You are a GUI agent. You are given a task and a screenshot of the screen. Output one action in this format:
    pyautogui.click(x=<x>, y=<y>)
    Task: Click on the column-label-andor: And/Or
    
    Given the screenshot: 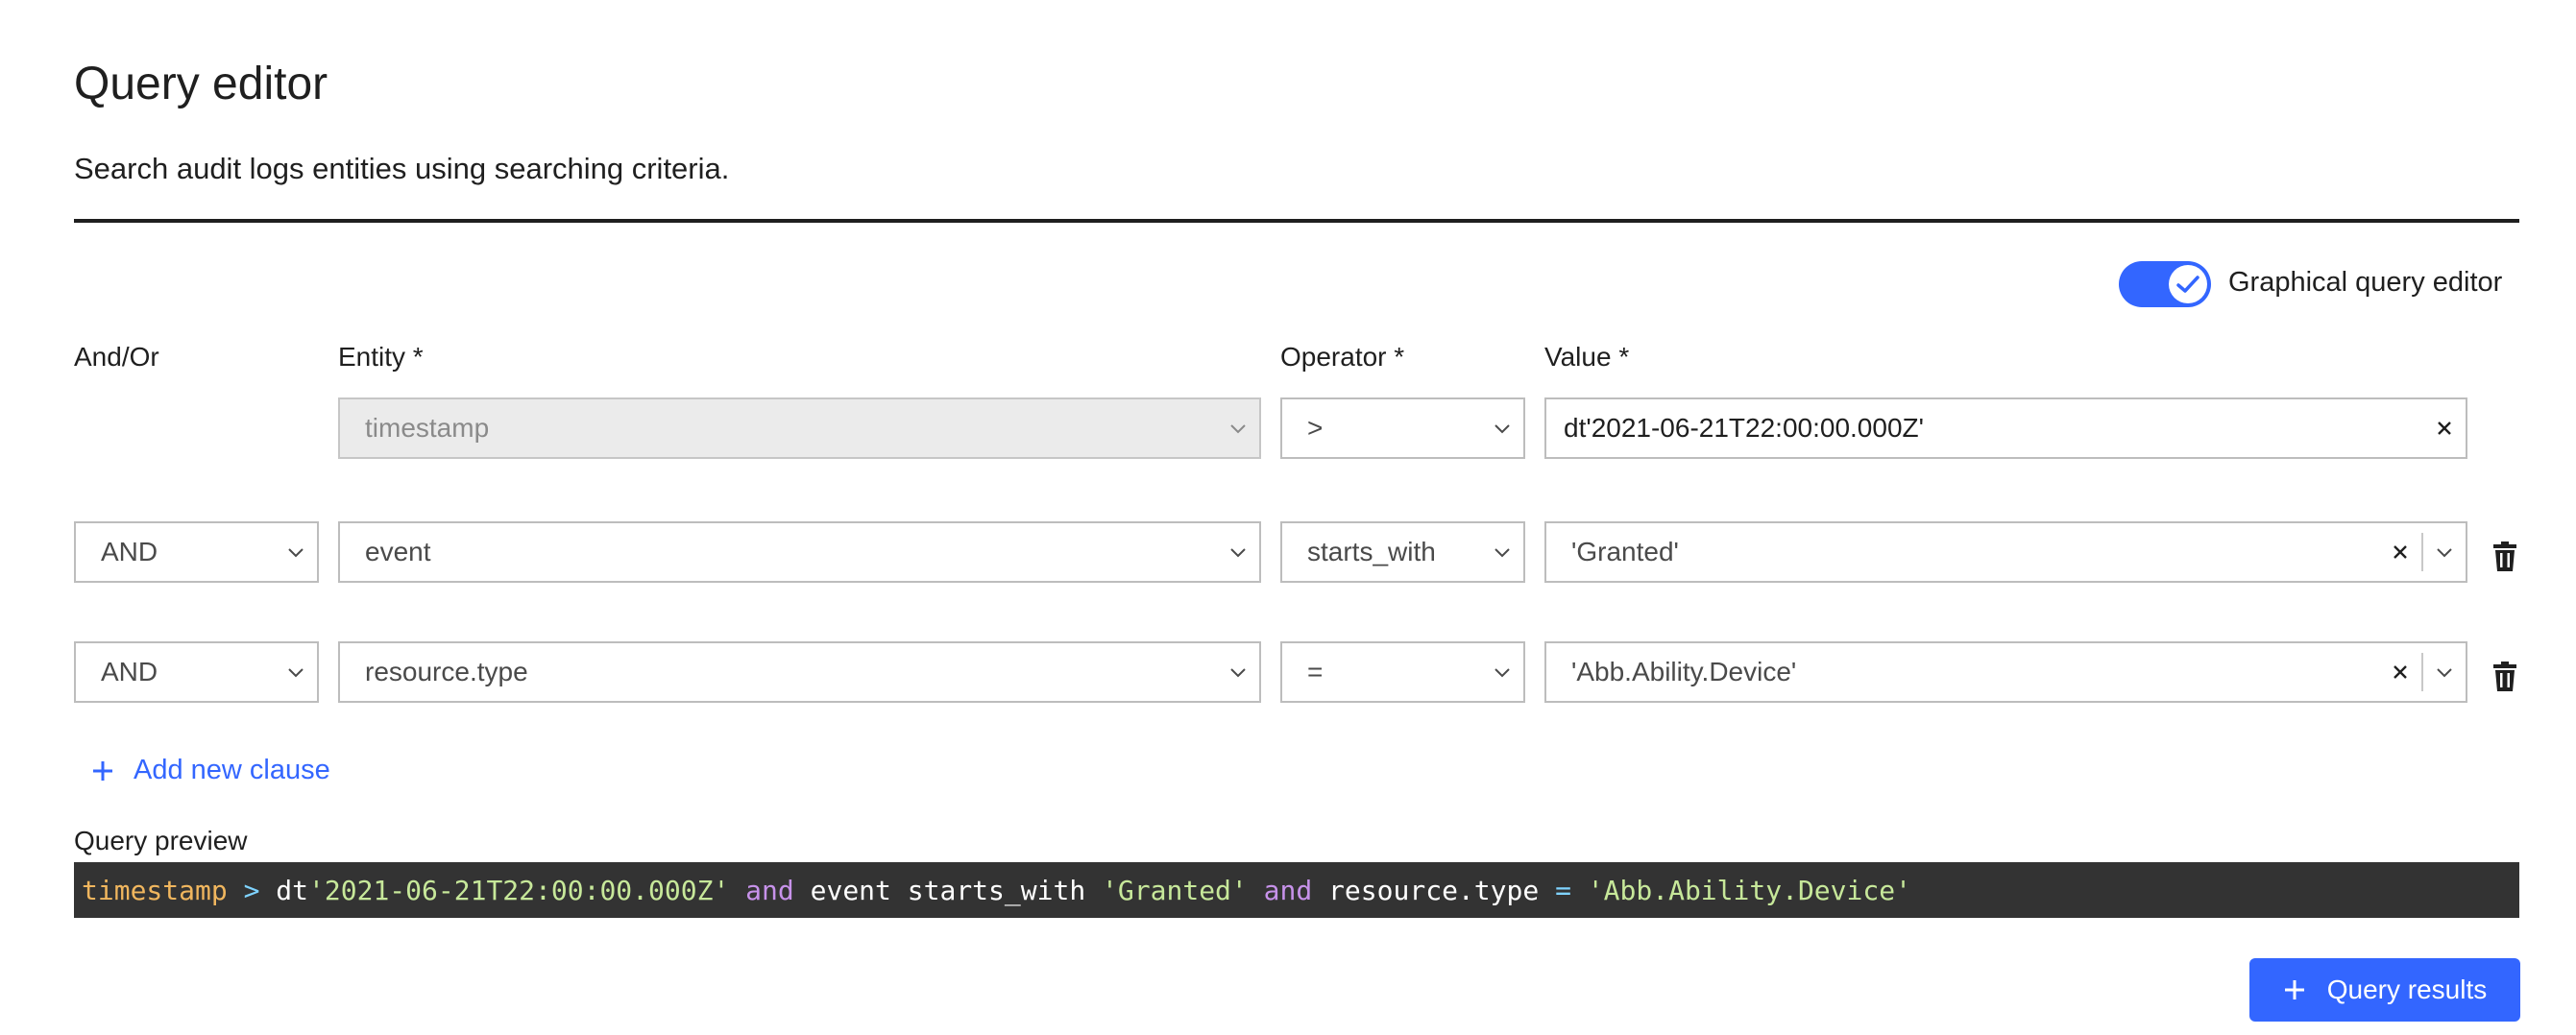 What is the action you would take?
    pyautogui.click(x=116, y=357)
    